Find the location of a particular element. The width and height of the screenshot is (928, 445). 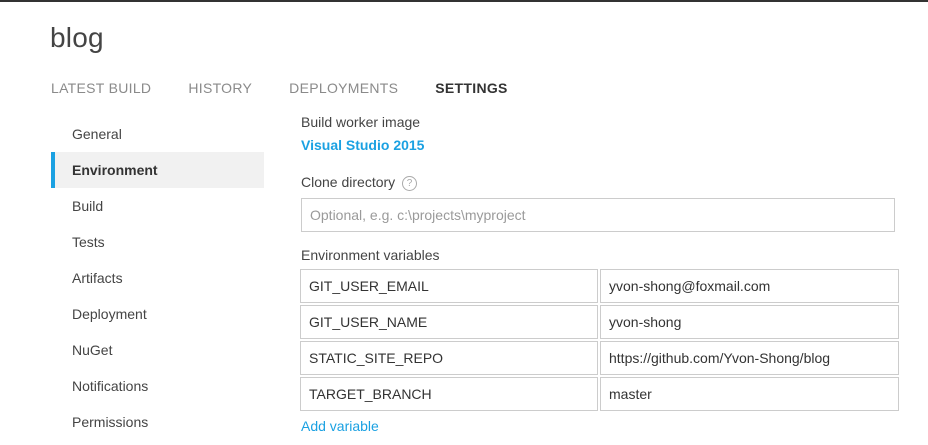

env-var-value-input: yvon-shong is located at coordinates (749, 322).